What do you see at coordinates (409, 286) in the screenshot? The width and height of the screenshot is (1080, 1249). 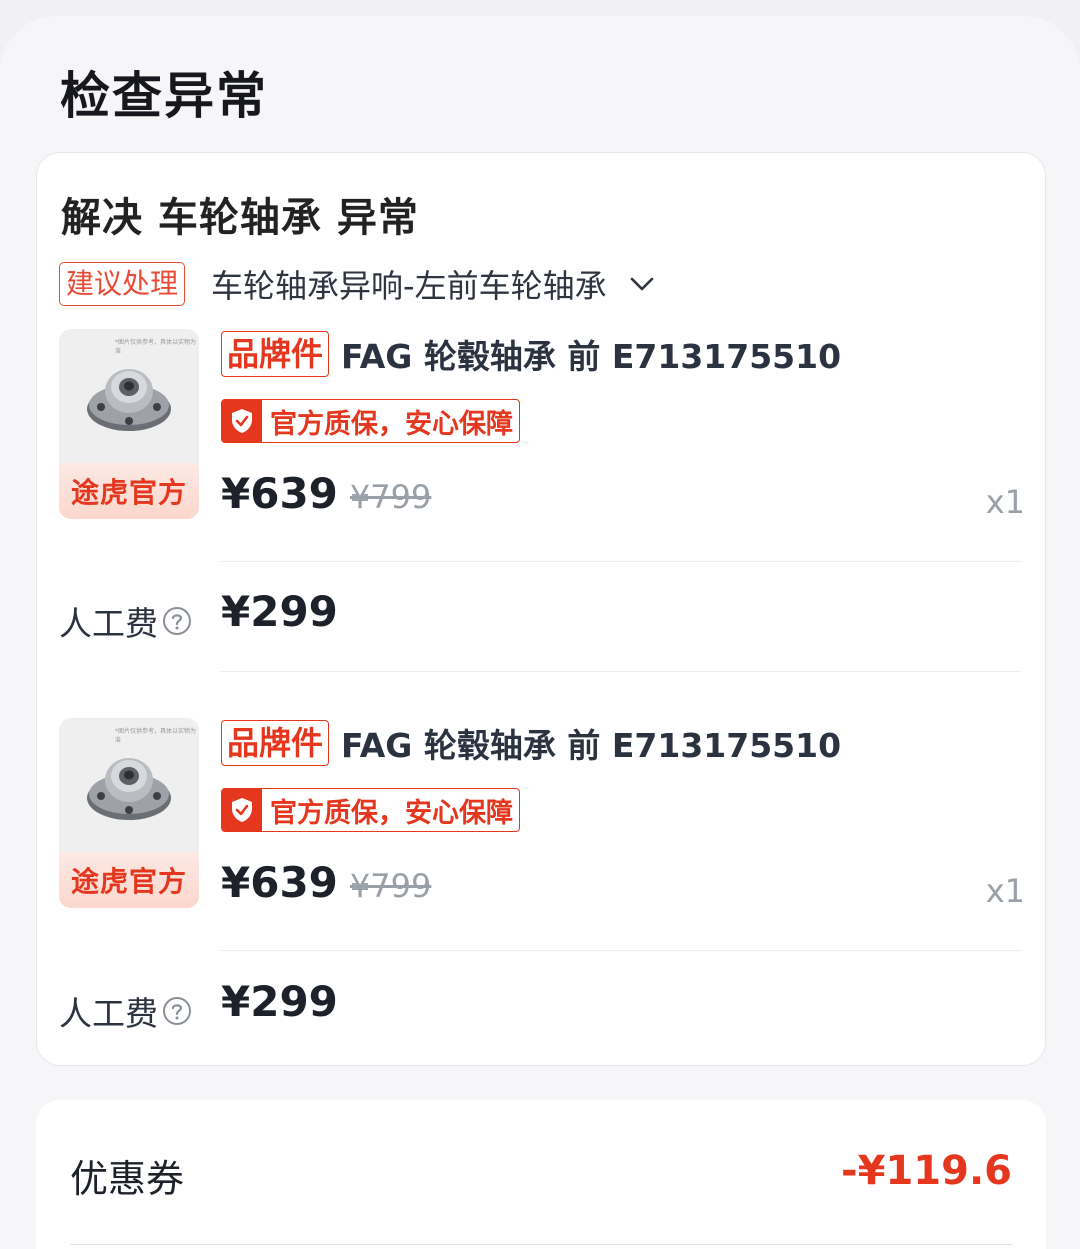 I see `issue-select-label: 车轮轴承异响-左前车轮轴承` at bounding box center [409, 286].